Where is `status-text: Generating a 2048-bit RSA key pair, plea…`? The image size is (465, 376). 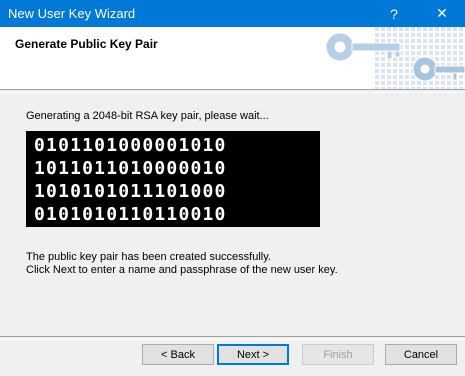 status-text: Generating a 2048-bit RSA key pair, plea… is located at coordinates (147, 116).